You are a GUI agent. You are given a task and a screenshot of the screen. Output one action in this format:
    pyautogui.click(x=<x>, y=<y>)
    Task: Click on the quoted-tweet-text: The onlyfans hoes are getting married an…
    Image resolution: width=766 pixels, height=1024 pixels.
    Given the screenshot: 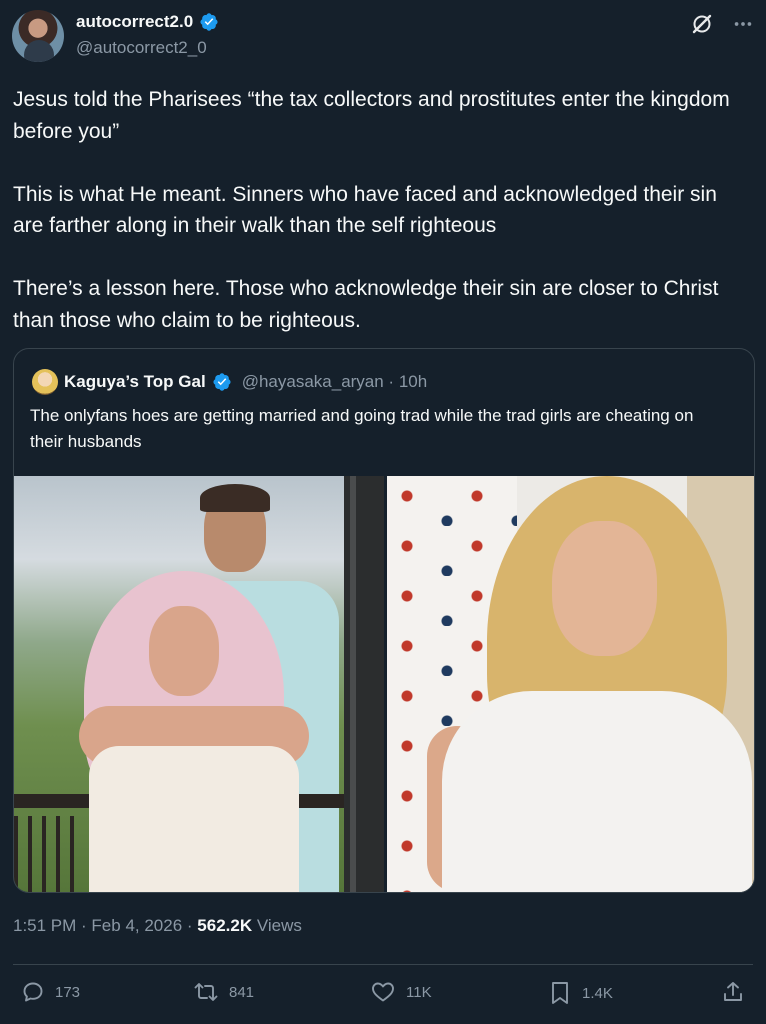 What is the action you would take?
    pyautogui.click(x=362, y=428)
    